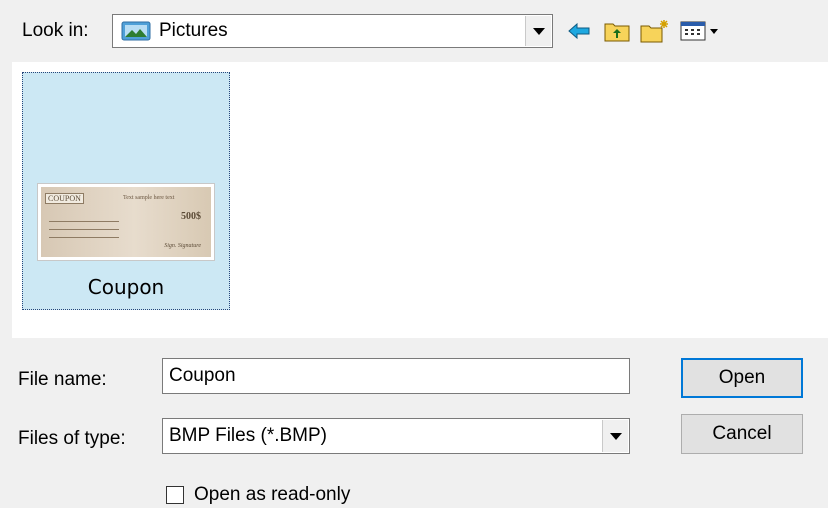  I want to click on read-only-label: Open as read-only, so click(272, 494).